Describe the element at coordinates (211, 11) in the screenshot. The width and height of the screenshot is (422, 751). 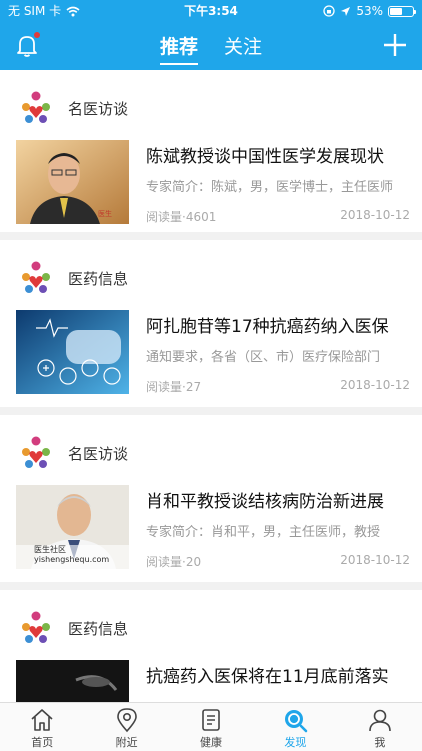
I see `status-bar: 无 SIM 卡 下午3:54 53%` at that location.